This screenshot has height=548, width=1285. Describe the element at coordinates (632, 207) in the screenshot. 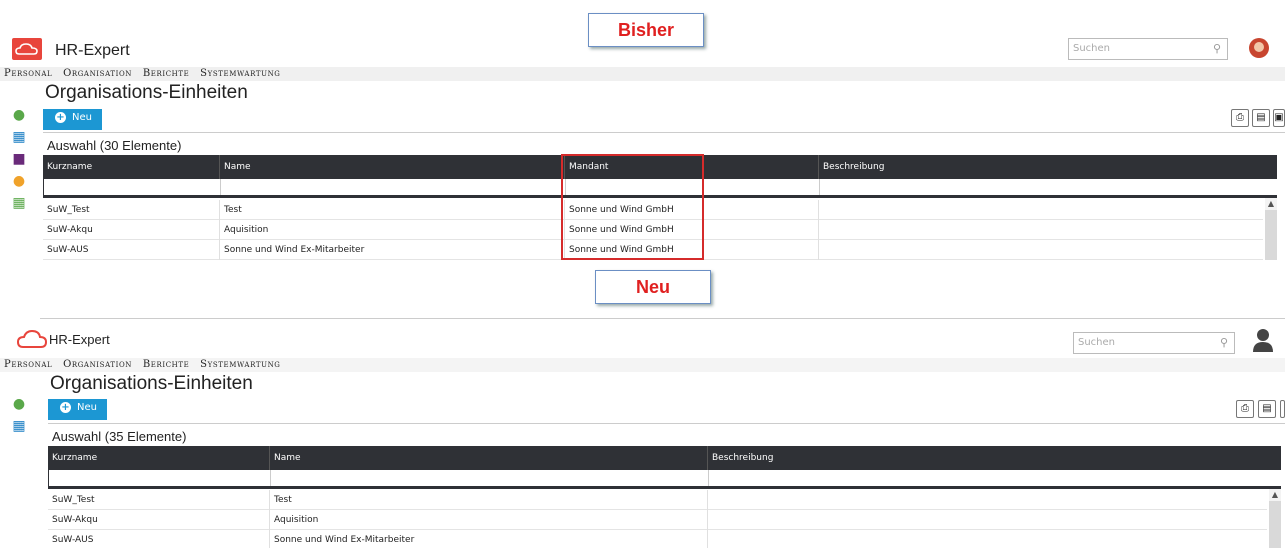

I see `mandant-highlight` at that location.